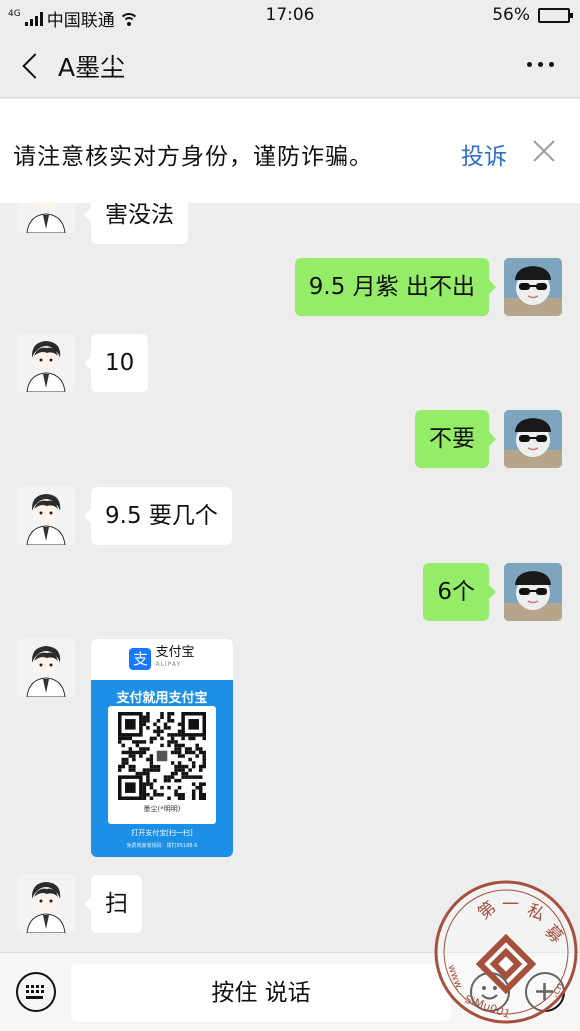 The image size is (580, 1031). I want to click on alipay-brand-en: ALIPAY, so click(168, 664).